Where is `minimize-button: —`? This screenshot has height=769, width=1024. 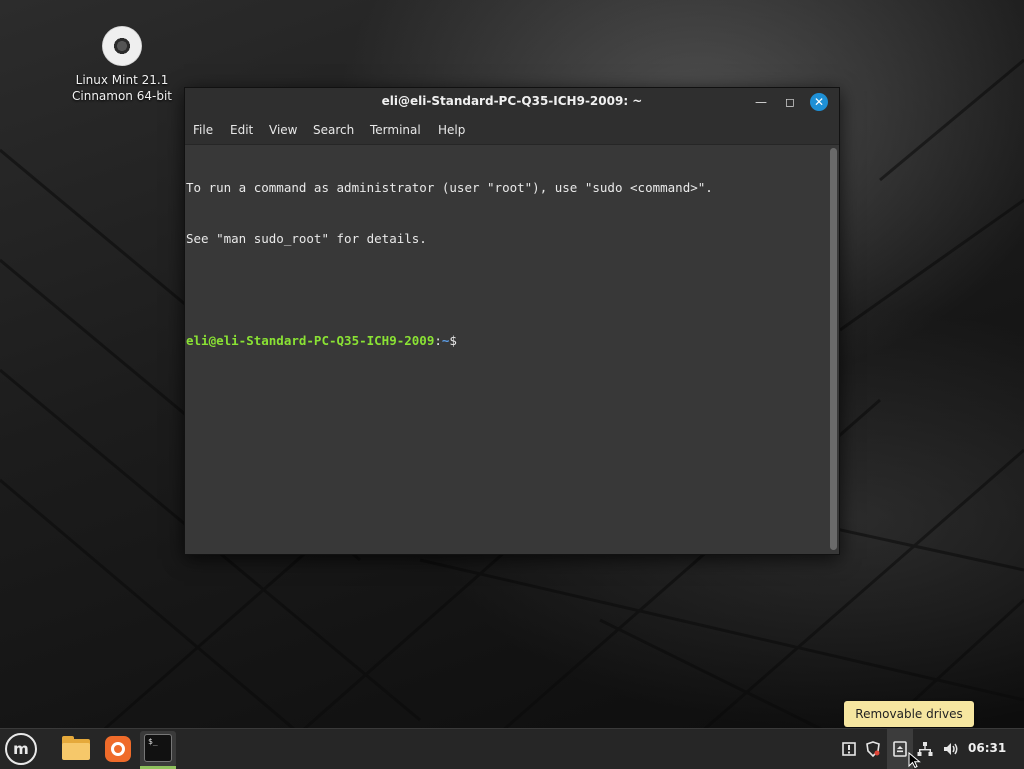
minimize-button: — is located at coordinates (761, 102).